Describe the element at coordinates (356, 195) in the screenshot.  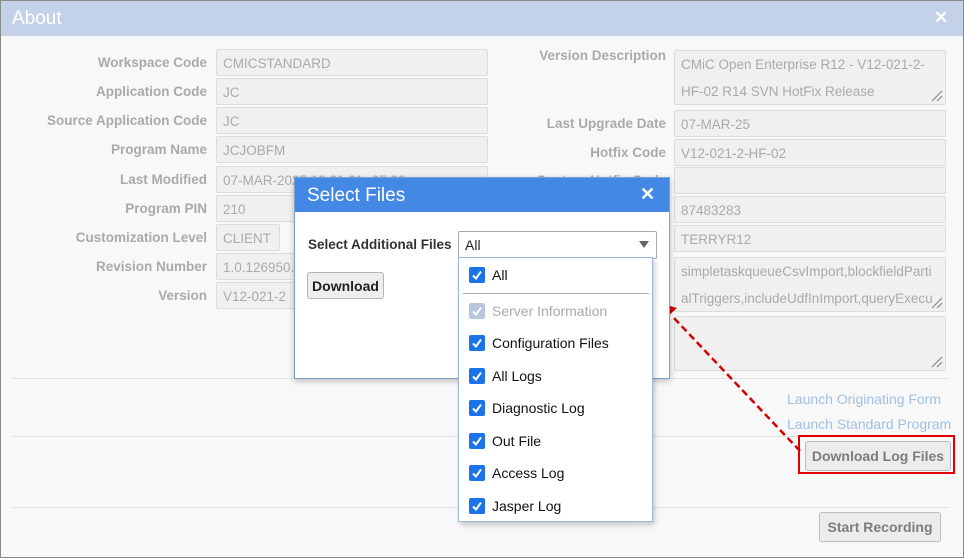
I see `dialog-title: Select Files` at that location.